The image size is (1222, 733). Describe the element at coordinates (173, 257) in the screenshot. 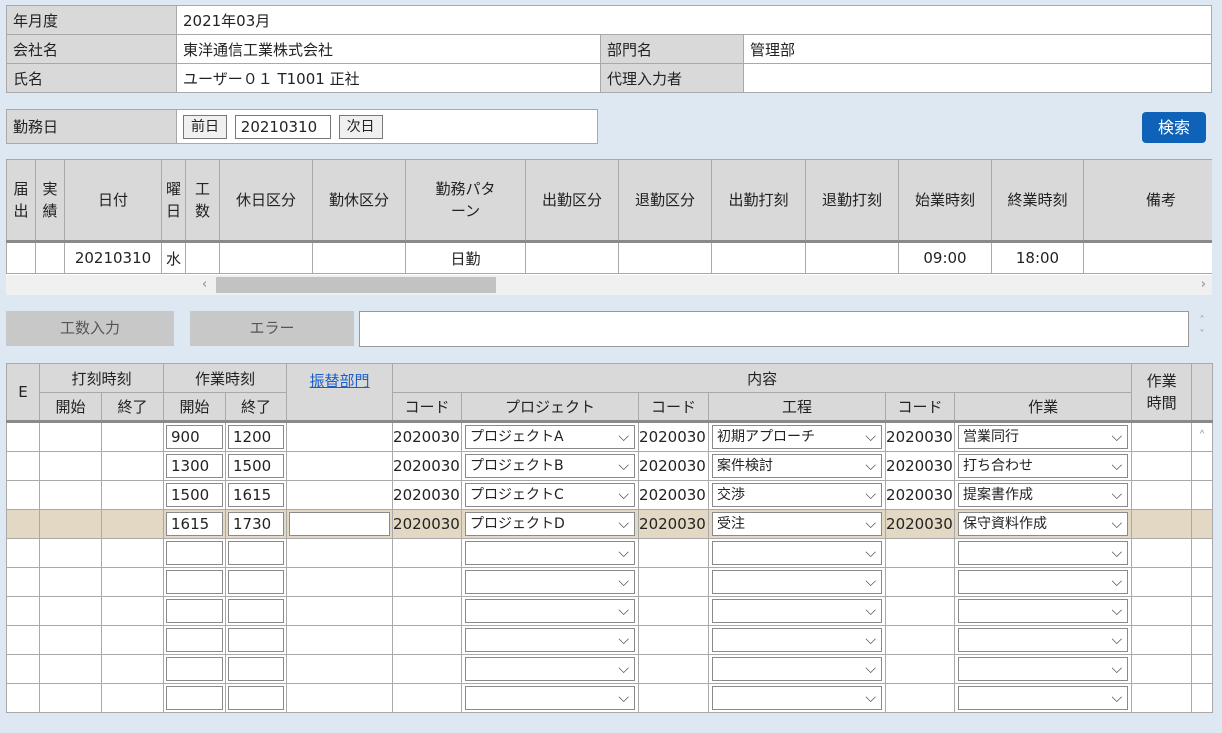

I see `attendance-weekday: 水` at that location.